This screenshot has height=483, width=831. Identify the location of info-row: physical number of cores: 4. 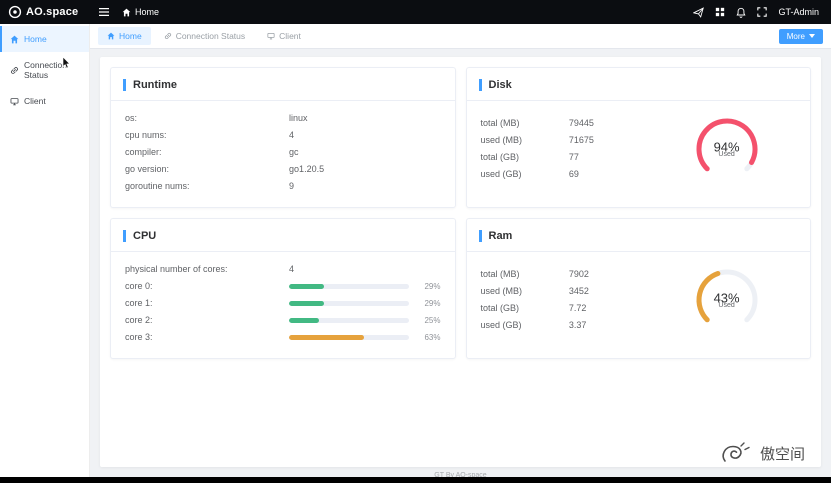
(283, 269).